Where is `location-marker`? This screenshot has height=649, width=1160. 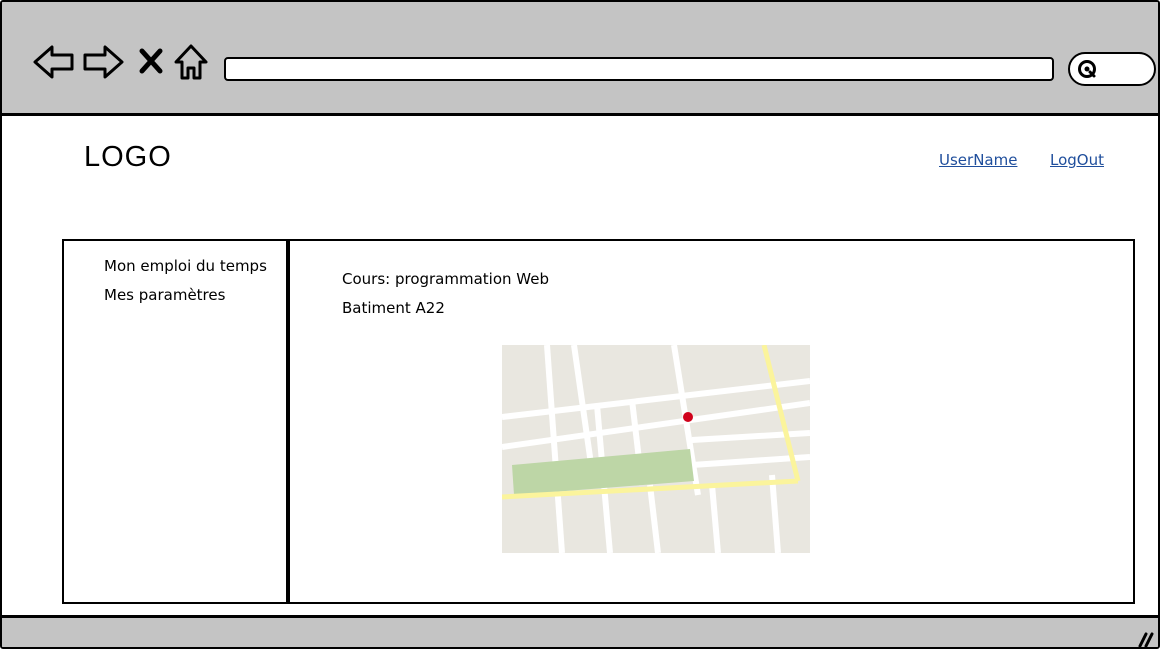
location-marker is located at coordinates (688, 417).